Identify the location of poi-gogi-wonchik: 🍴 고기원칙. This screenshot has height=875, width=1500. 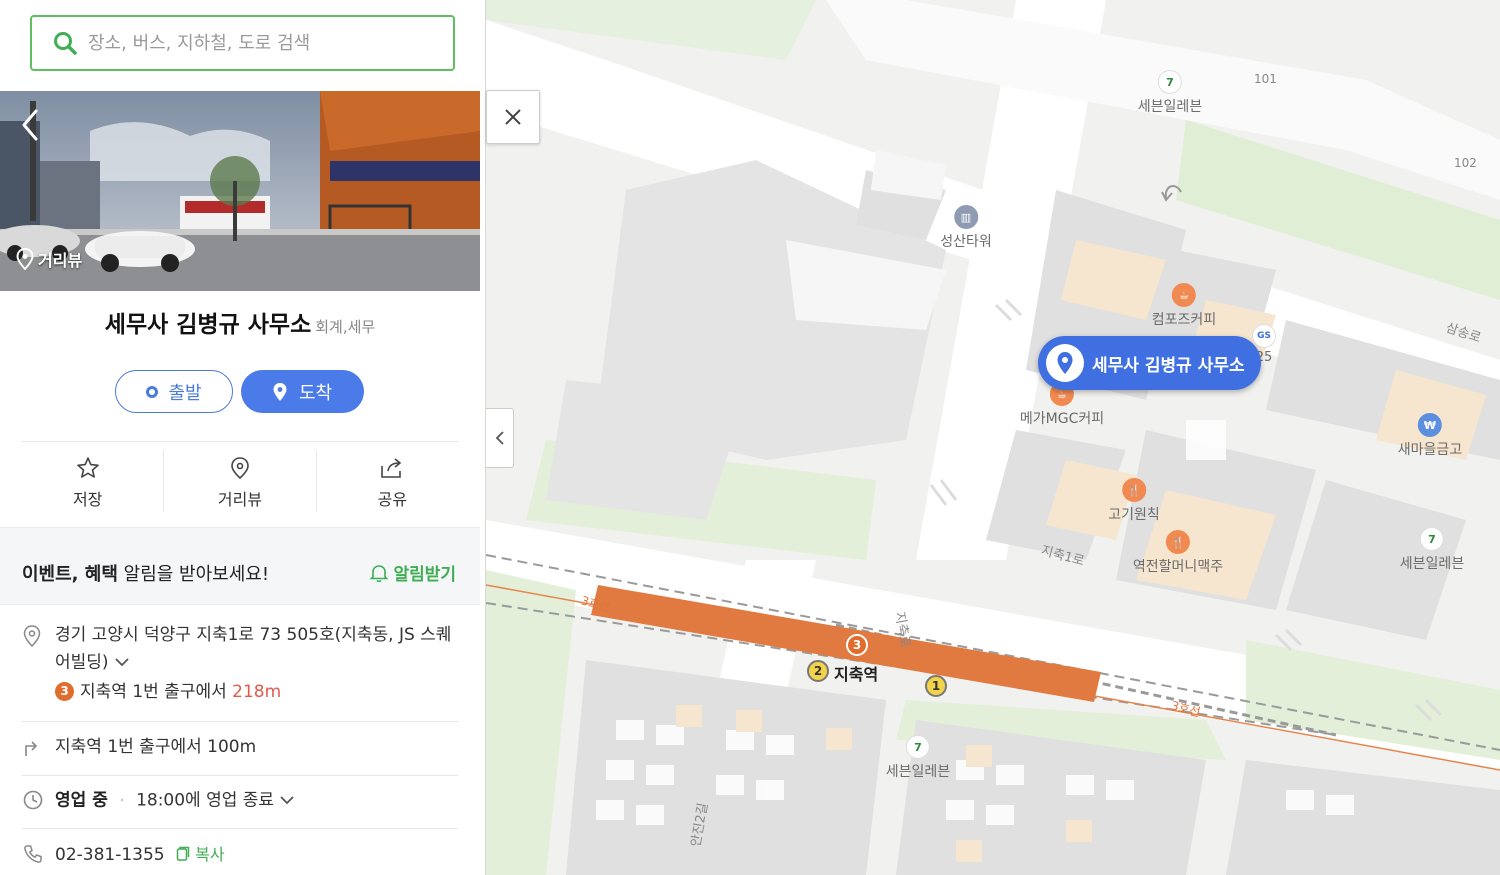
(1134, 501).